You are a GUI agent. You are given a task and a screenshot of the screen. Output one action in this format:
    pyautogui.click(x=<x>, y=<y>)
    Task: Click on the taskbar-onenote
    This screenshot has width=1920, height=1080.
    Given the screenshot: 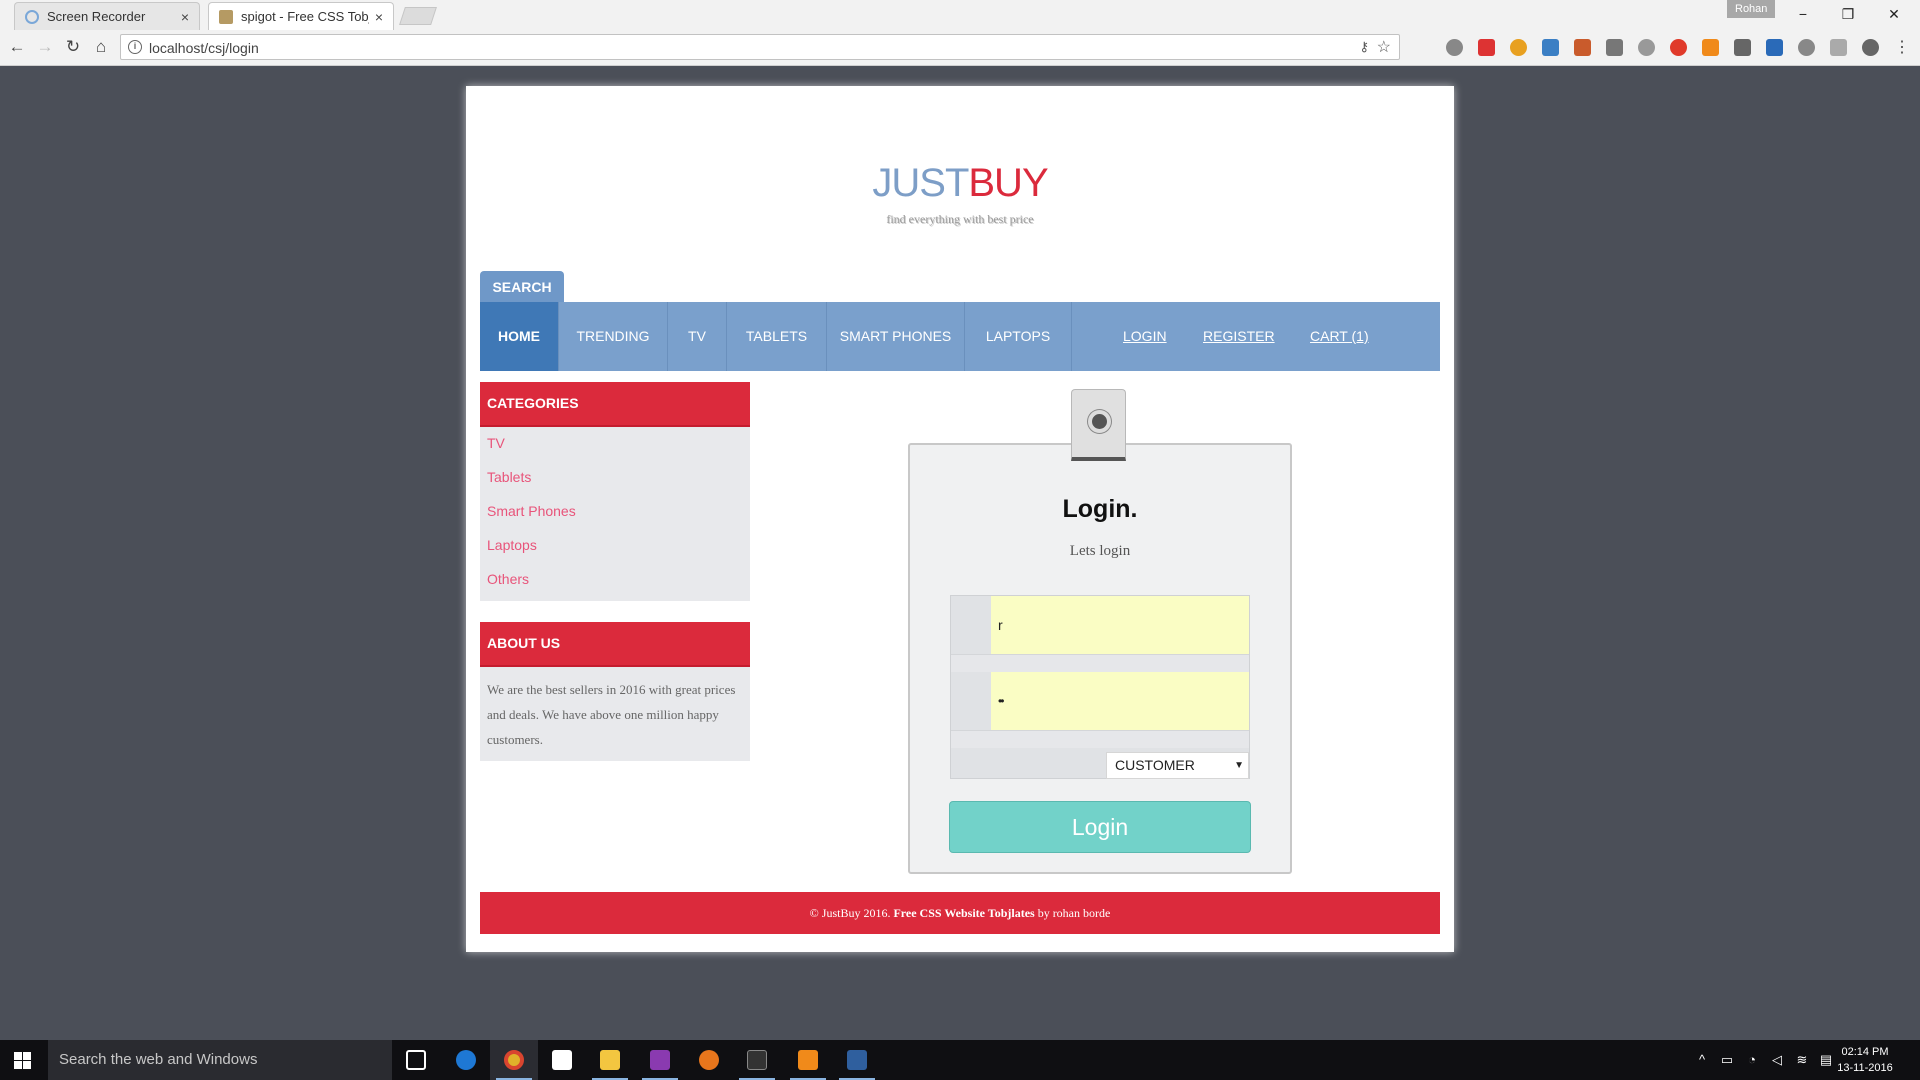 What is the action you would take?
    pyautogui.click(x=660, y=1060)
    